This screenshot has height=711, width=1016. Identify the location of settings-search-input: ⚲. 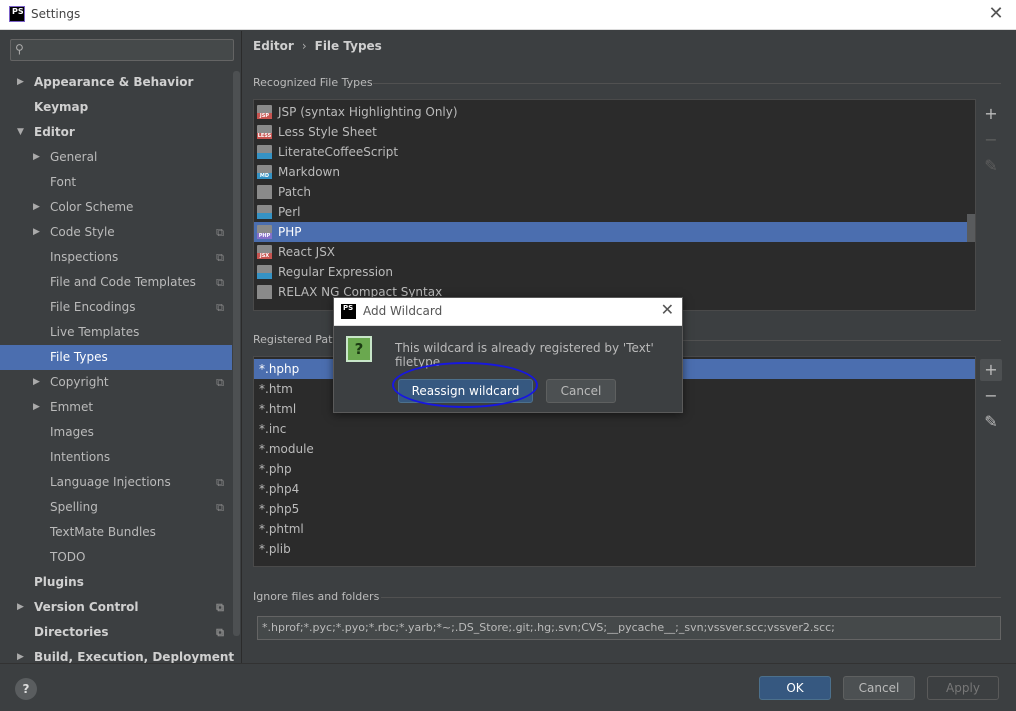
(122, 50).